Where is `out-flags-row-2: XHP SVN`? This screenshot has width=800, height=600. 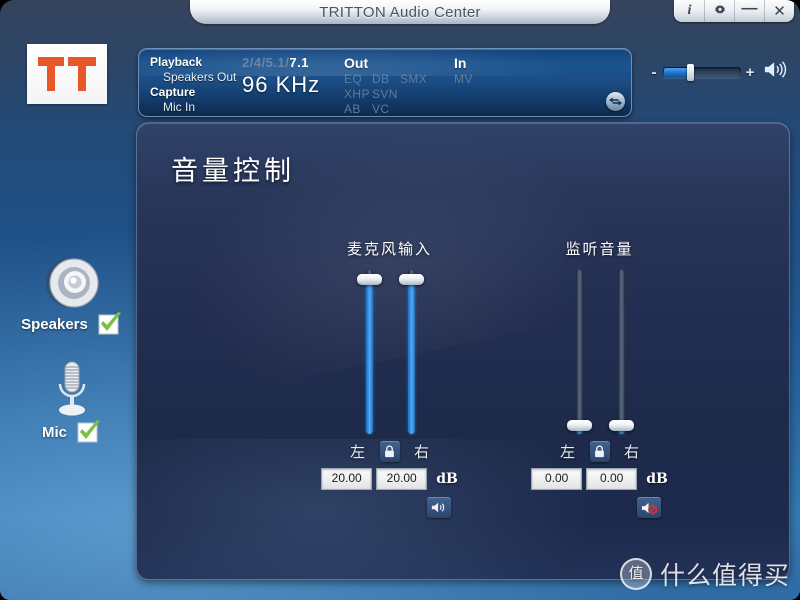
out-flags-row-2: XHP SVN is located at coordinates (409, 94).